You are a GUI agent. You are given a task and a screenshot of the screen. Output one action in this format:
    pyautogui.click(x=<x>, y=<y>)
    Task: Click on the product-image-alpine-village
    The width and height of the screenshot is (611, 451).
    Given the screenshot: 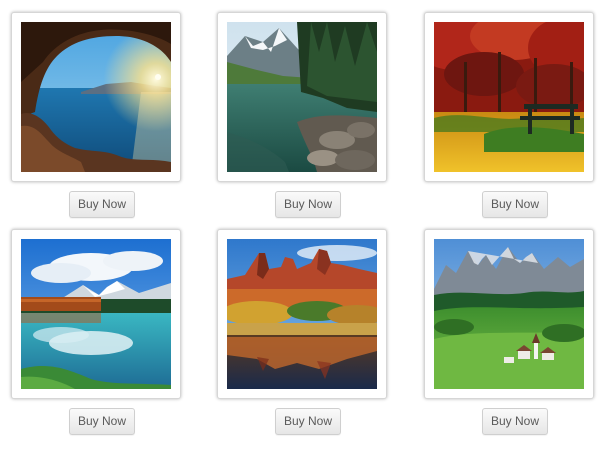 What is the action you would take?
    pyautogui.click(x=509, y=314)
    